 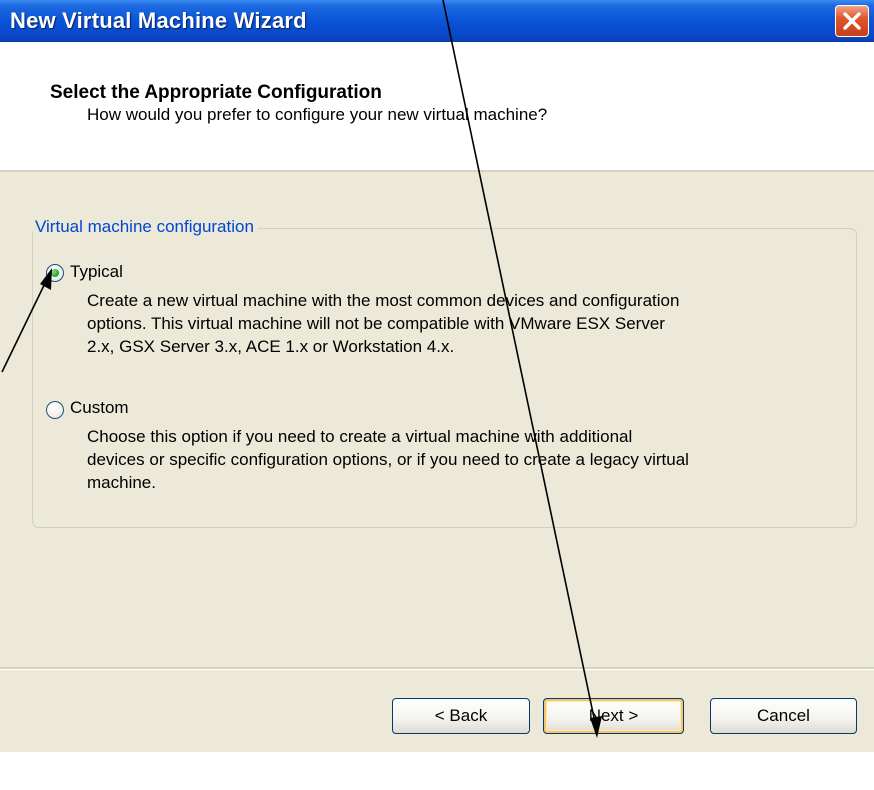 I want to click on annotation-arrow-to-typical, so click(x=26, y=320).